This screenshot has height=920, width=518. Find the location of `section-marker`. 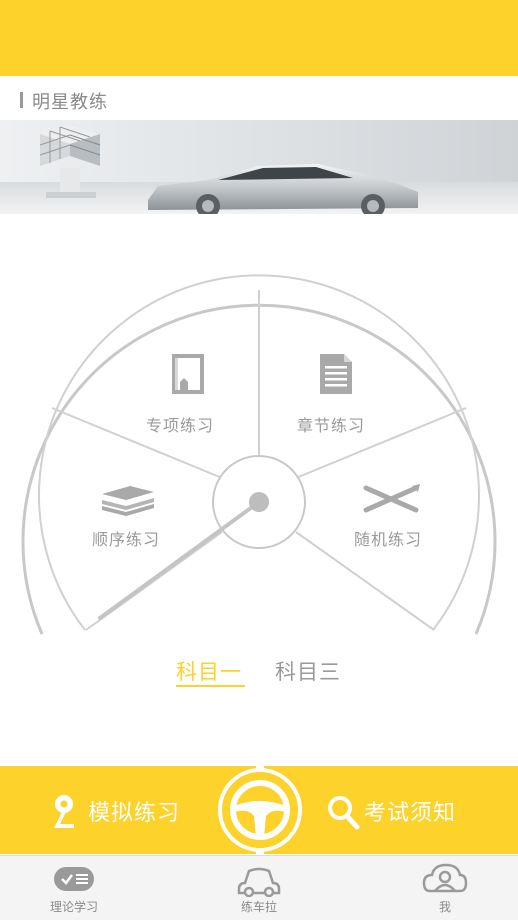

section-marker is located at coordinates (21, 100).